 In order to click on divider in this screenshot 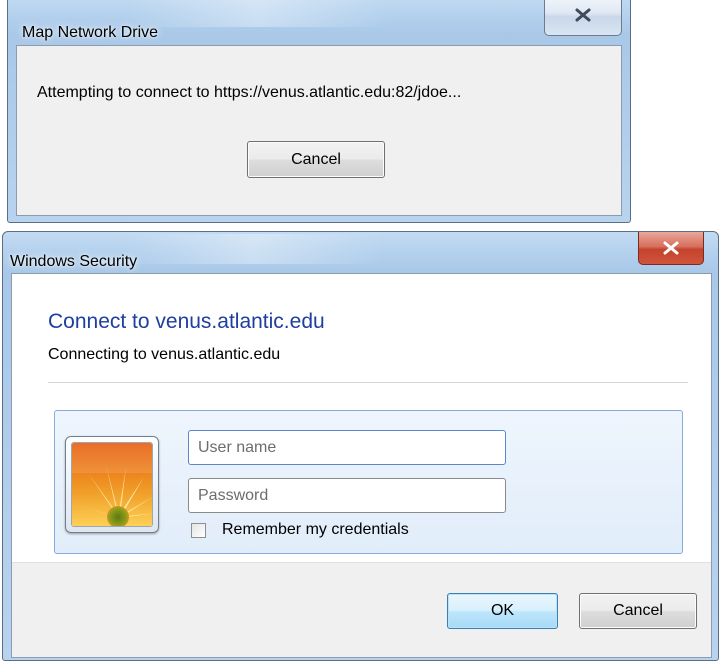, I will do `click(368, 382)`.